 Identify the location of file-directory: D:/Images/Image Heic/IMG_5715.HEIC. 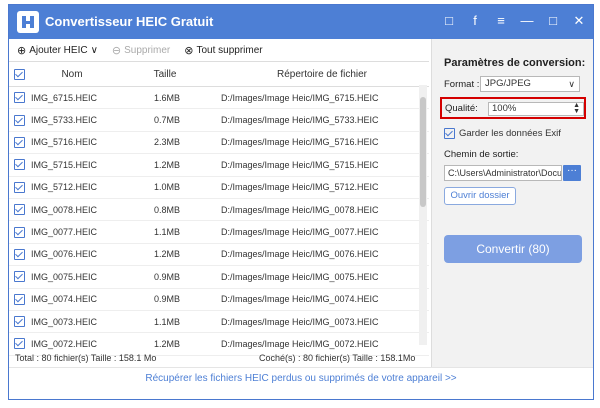
(300, 164).